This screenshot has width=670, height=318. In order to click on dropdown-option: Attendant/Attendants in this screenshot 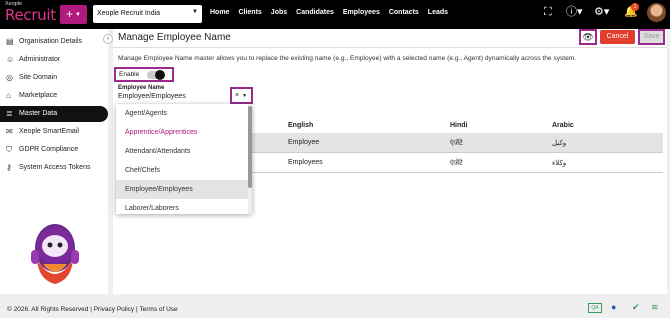, I will do `click(184, 151)`.